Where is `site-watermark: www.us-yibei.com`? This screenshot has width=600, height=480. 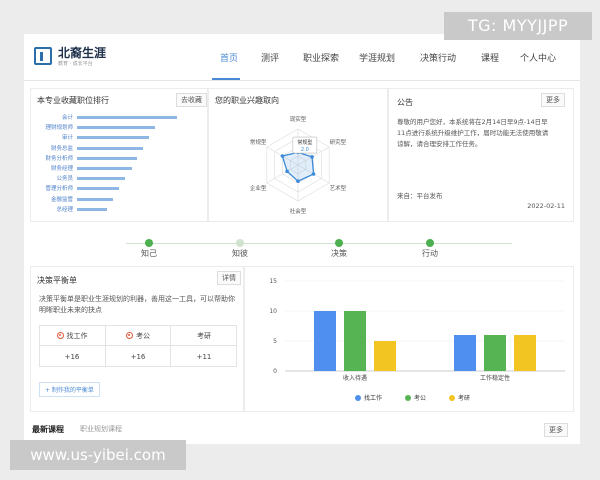
site-watermark: www.us-yibei.com is located at coordinates (98, 455).